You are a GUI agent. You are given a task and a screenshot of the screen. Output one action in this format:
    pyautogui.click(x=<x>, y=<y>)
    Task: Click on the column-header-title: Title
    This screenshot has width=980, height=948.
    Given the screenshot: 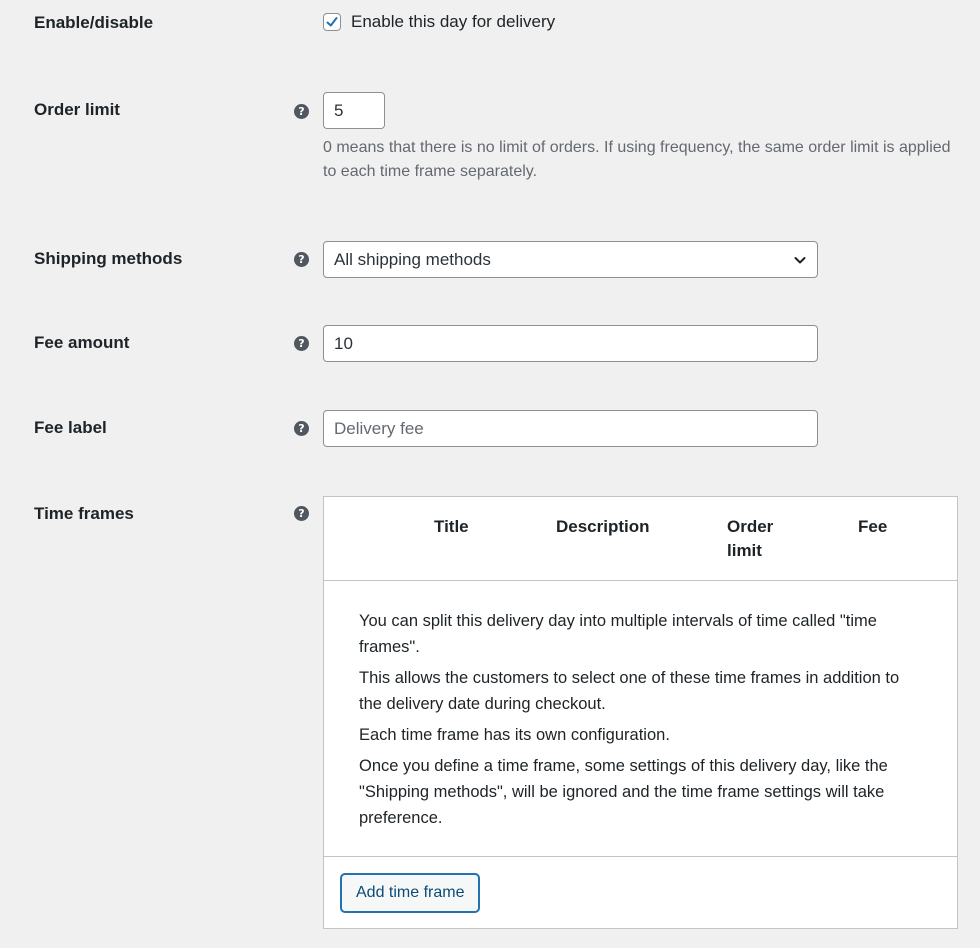 What is the action you would take?
    pyautogui.click(x=451, y=526)
    